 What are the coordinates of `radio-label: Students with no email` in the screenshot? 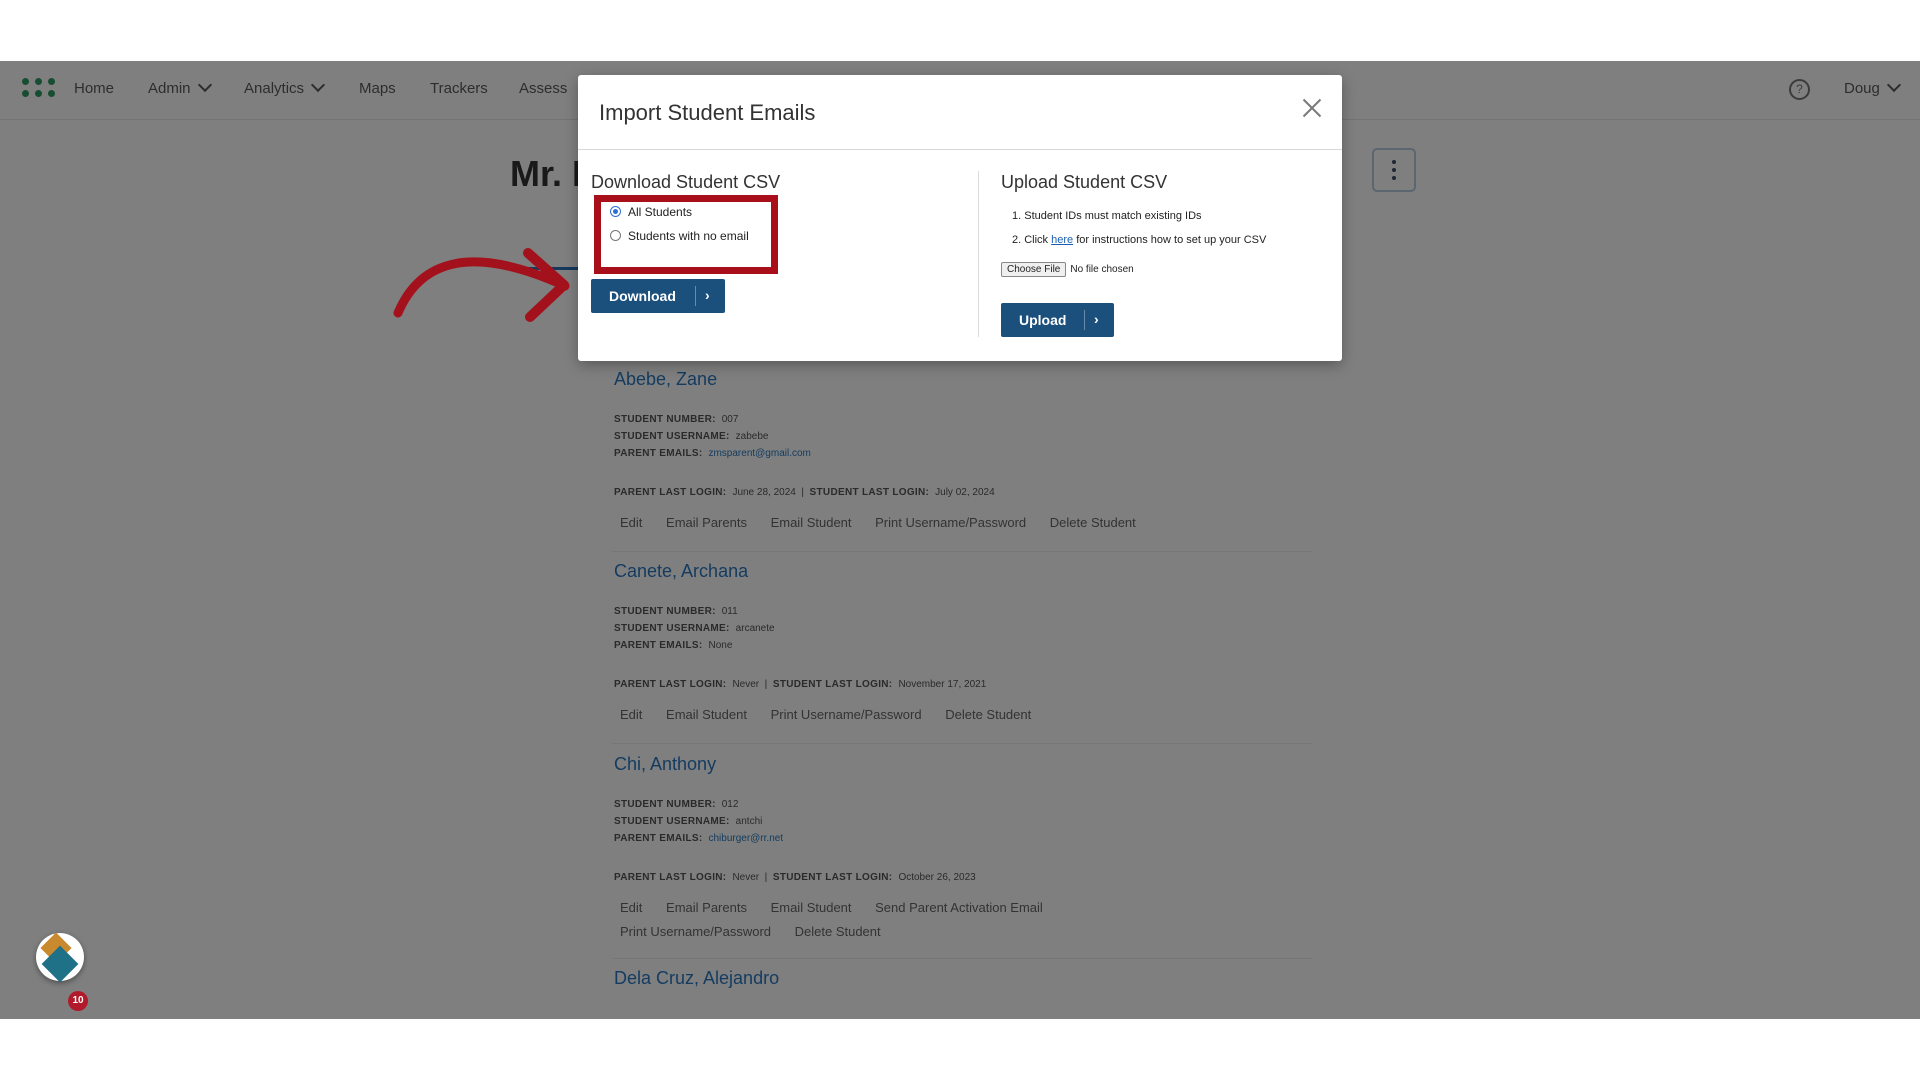 It's located at (688, 236).